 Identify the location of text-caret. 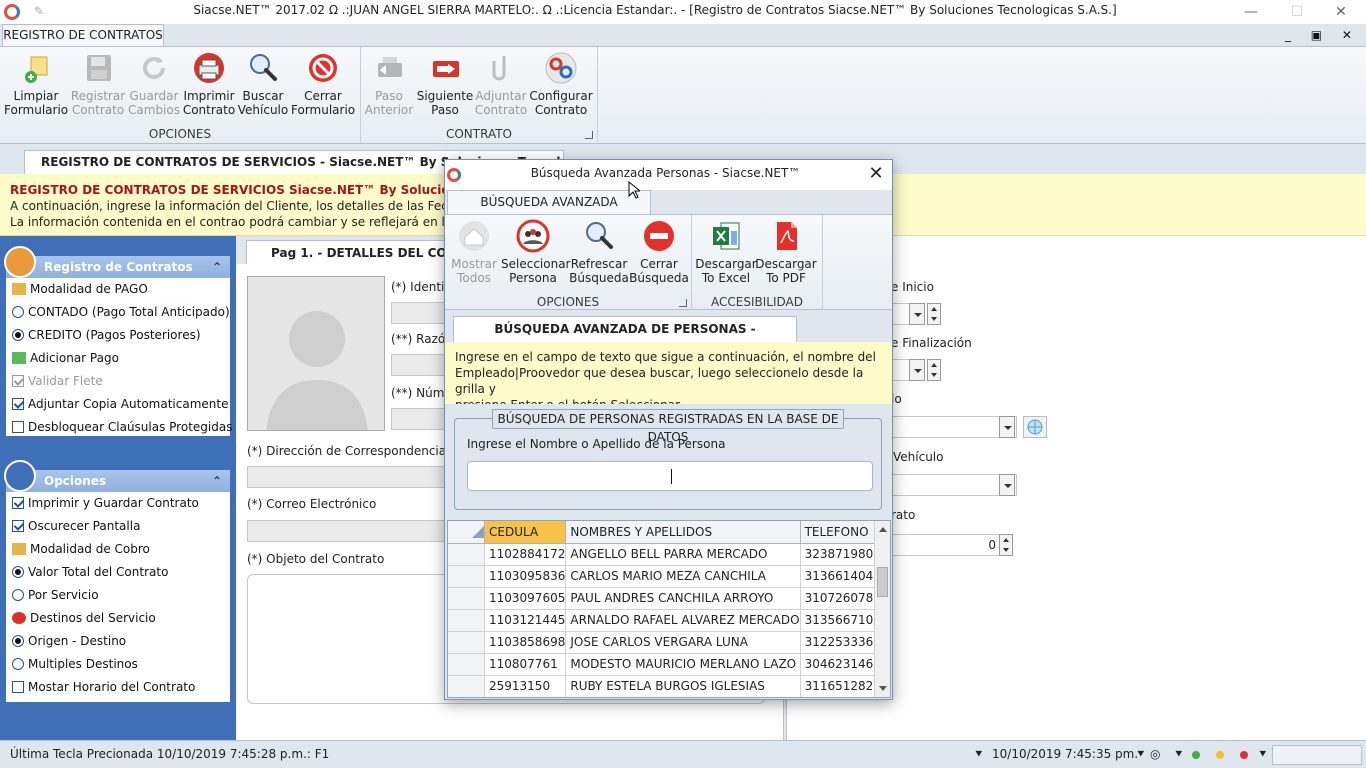
(671, 476).